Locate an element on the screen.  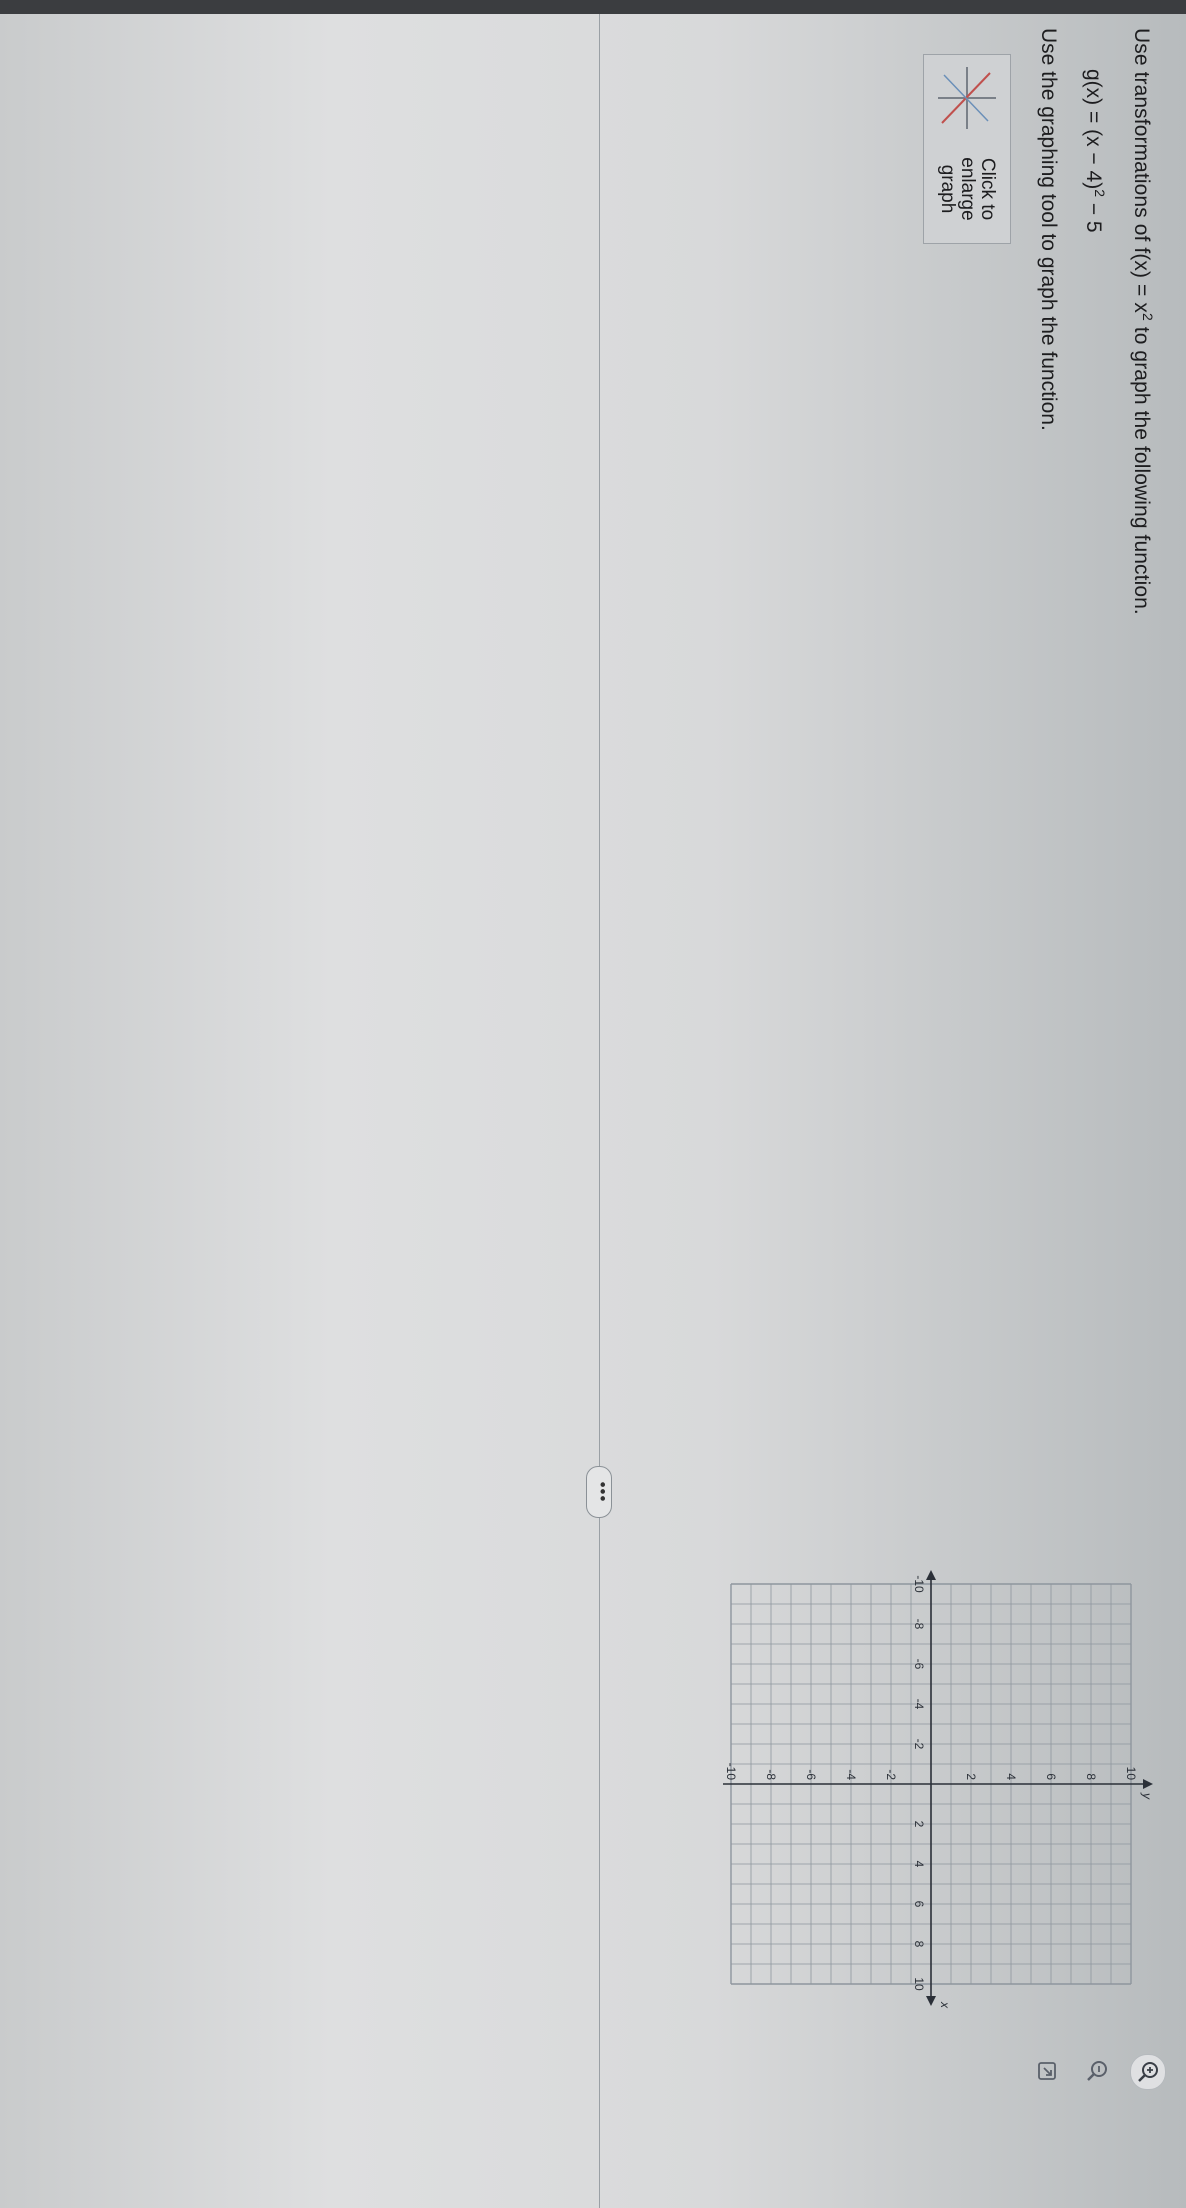
zoom-out-icon is located at coordinates (1097, 2071).